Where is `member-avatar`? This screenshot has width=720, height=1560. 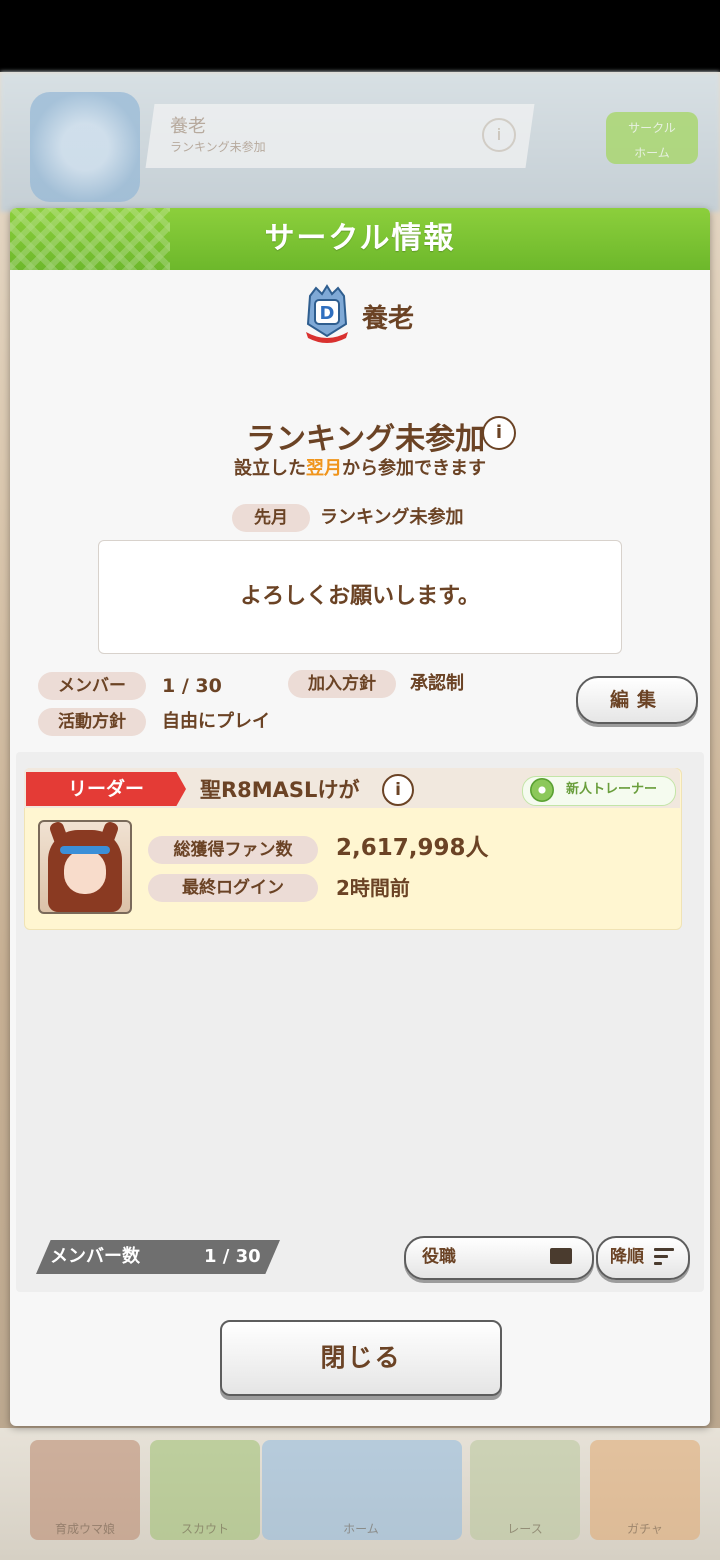
member-avatar is located at coordinates (85, 867).